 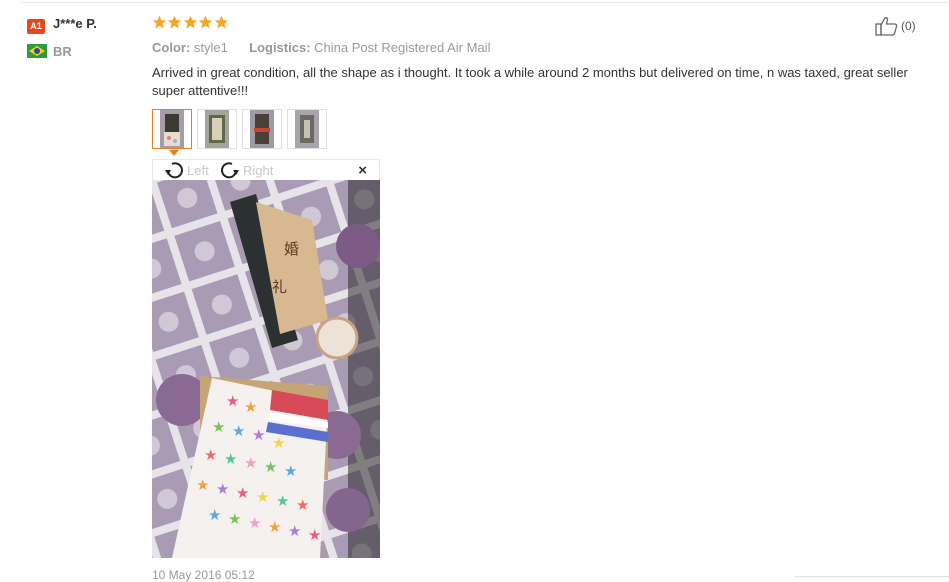 What do you see at coordinates (280, 47) in the screenshot?
I see `logistics-label: Logistics:` at bounding box center [280, 47].